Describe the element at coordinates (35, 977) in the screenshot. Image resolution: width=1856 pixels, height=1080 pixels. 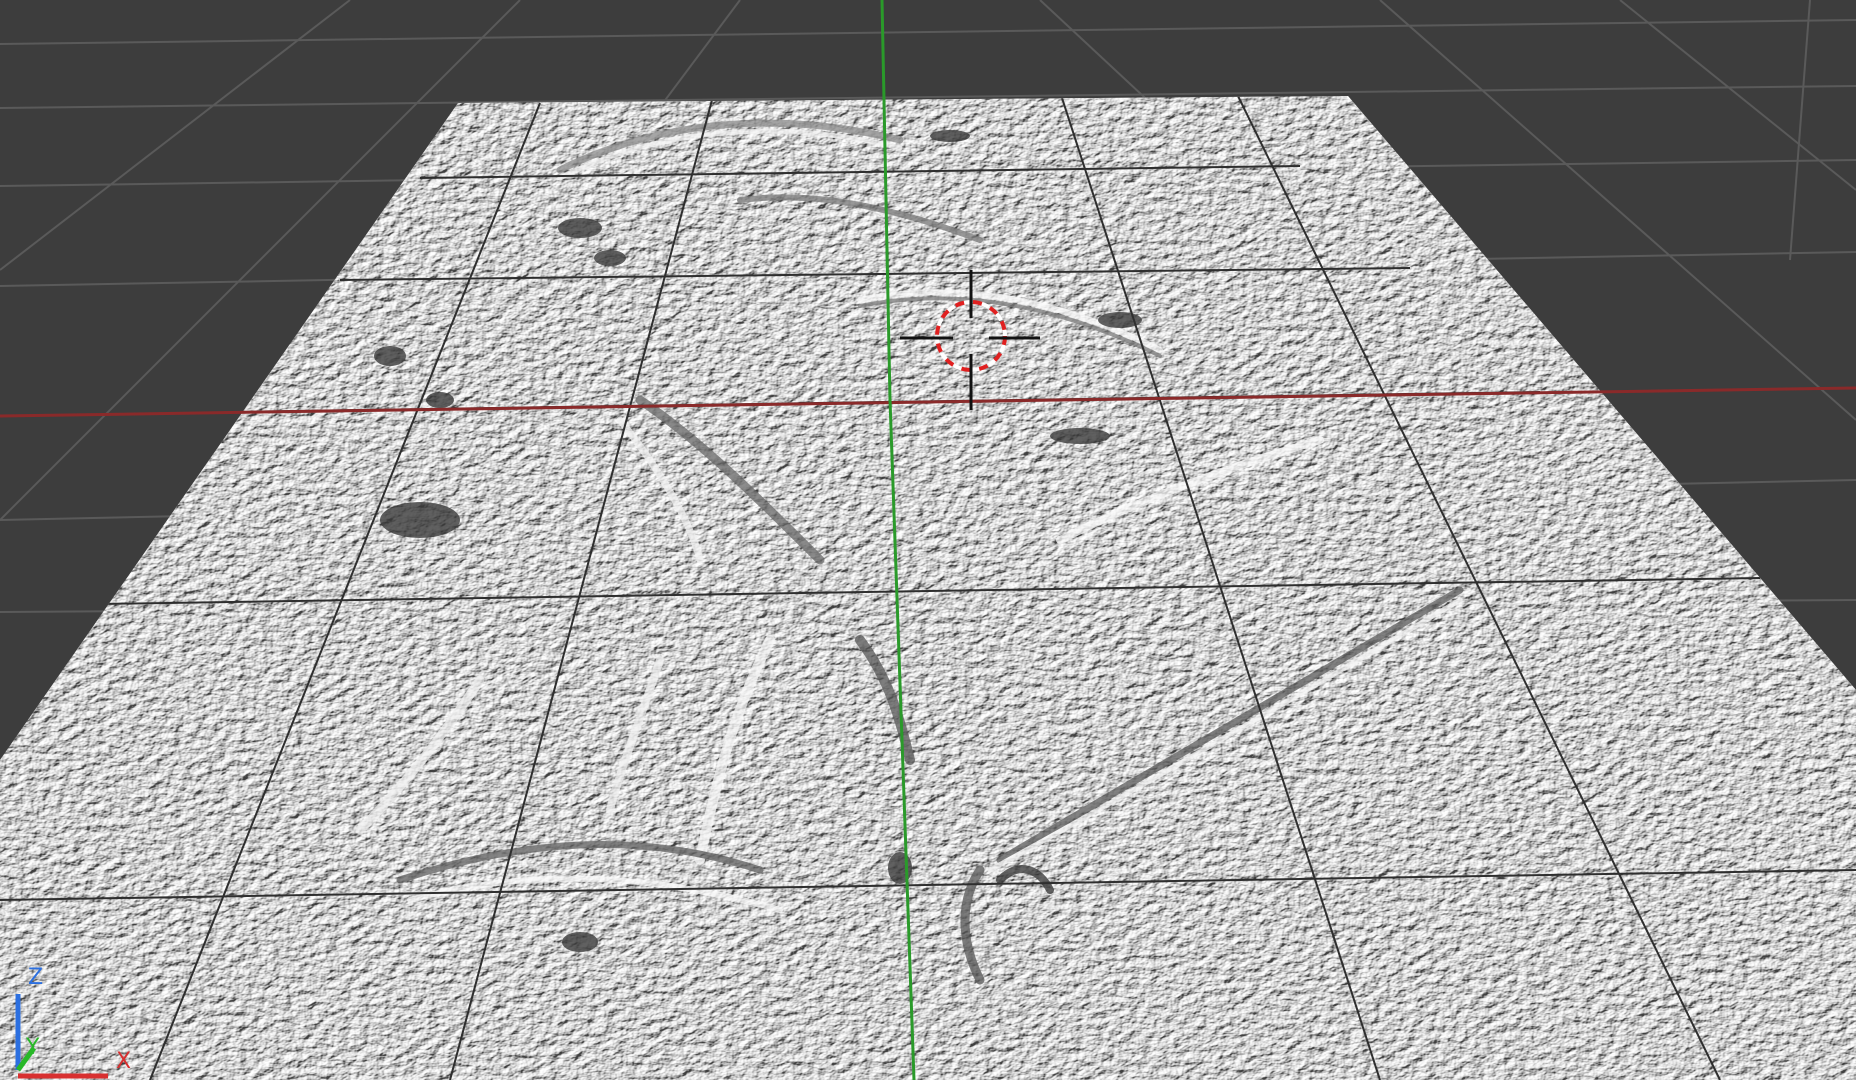
I see `gizmo-z-label: Z` at that location.